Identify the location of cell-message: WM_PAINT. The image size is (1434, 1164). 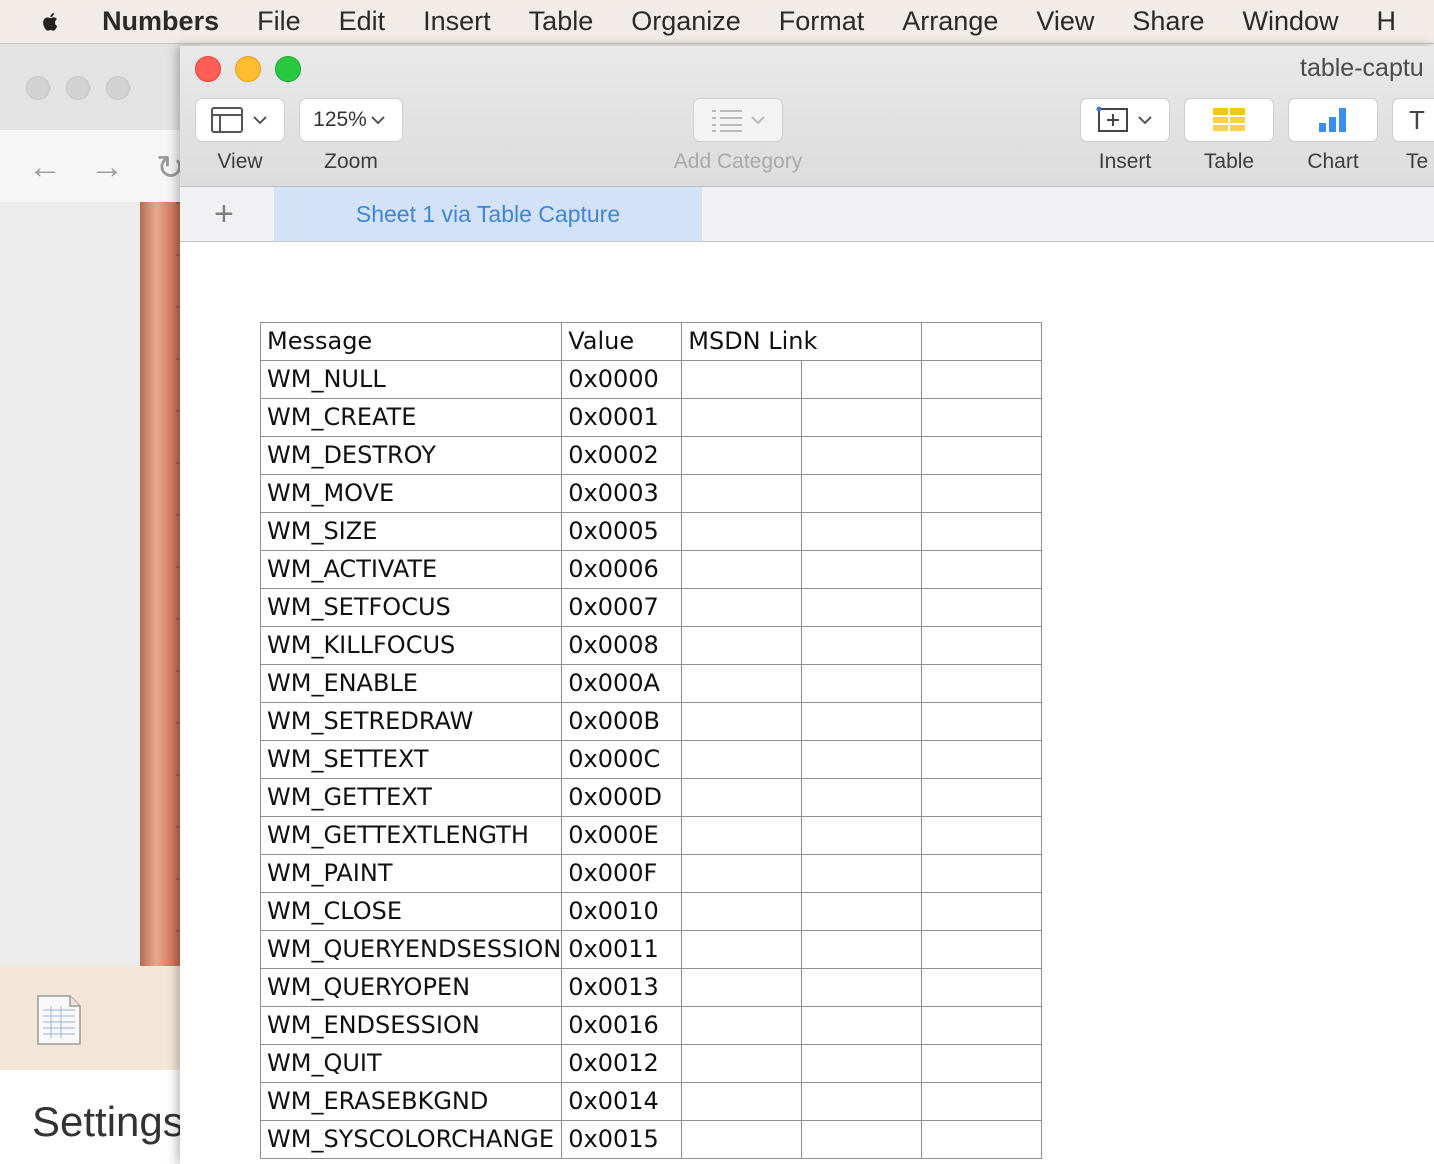
(411, 873).